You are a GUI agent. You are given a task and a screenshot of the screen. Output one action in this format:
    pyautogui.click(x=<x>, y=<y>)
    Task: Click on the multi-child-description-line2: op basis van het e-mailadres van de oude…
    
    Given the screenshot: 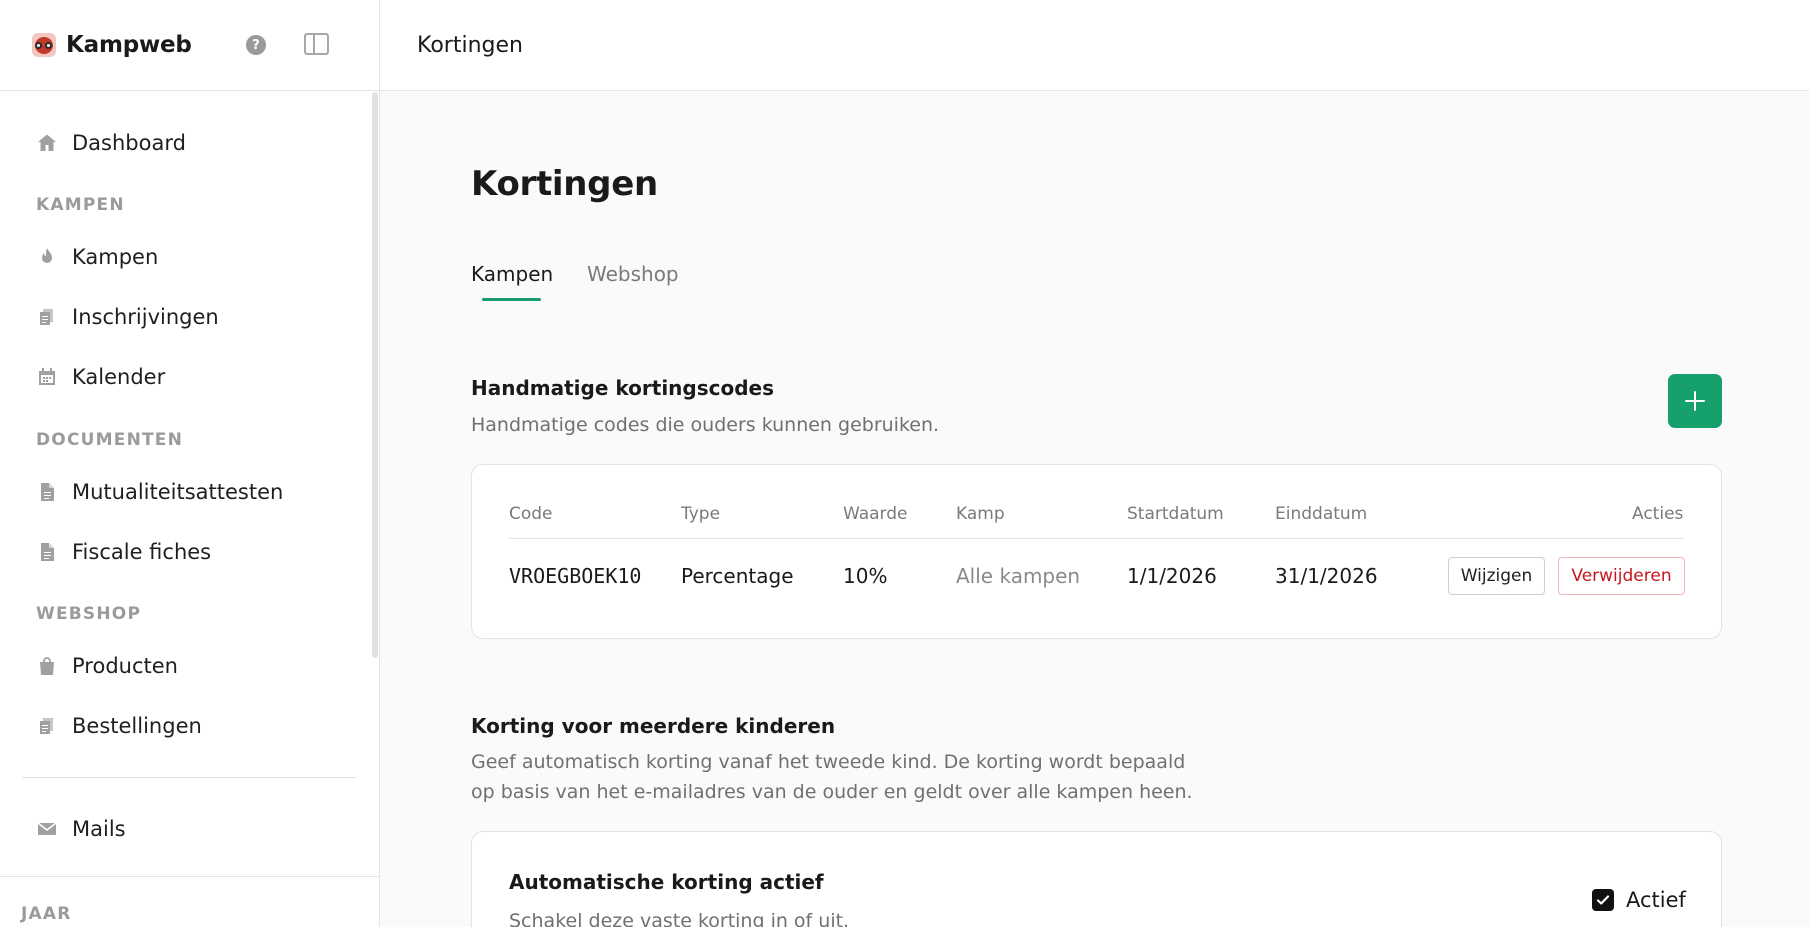 What is the action you would take?
    pyautogui.click(x=832, y=792)
    